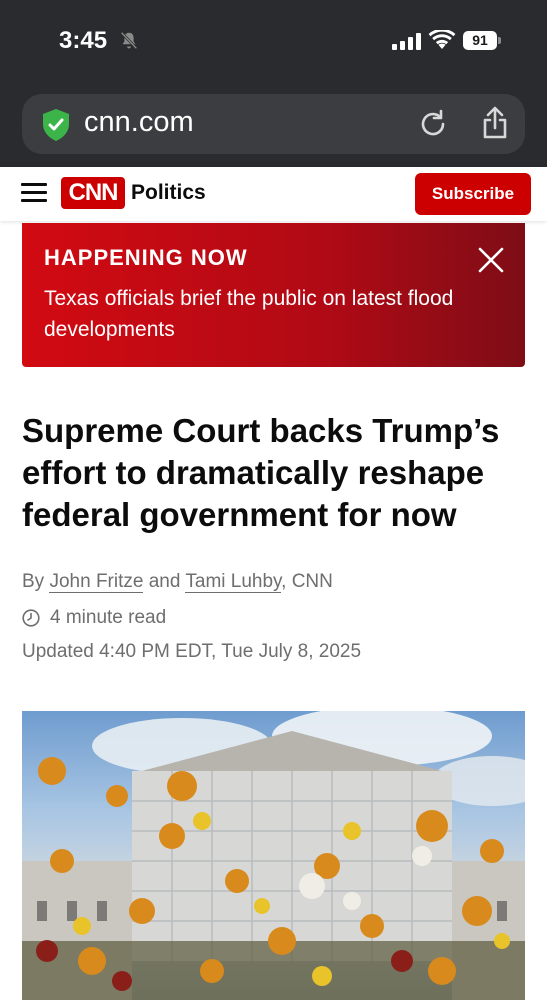  Describe the element at coordinates (96, 582) in the screenshot. I see `author-link-1: John Fritze` at that location.